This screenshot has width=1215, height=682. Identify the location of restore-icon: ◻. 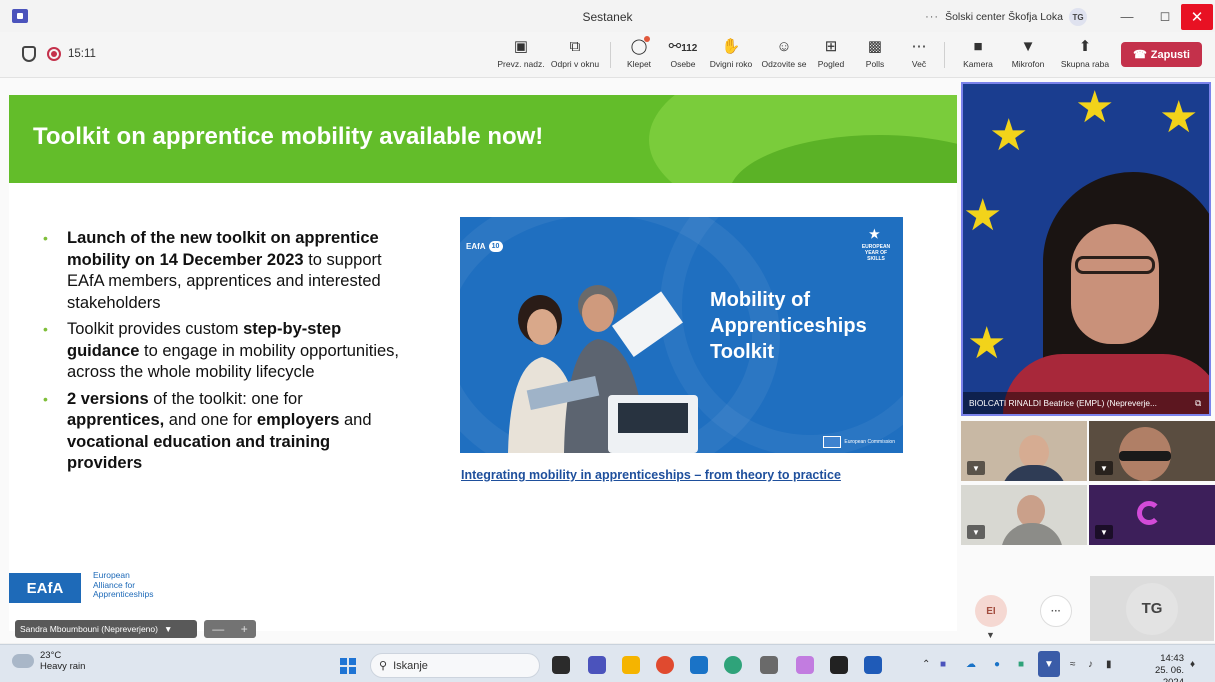
(1165, 16).